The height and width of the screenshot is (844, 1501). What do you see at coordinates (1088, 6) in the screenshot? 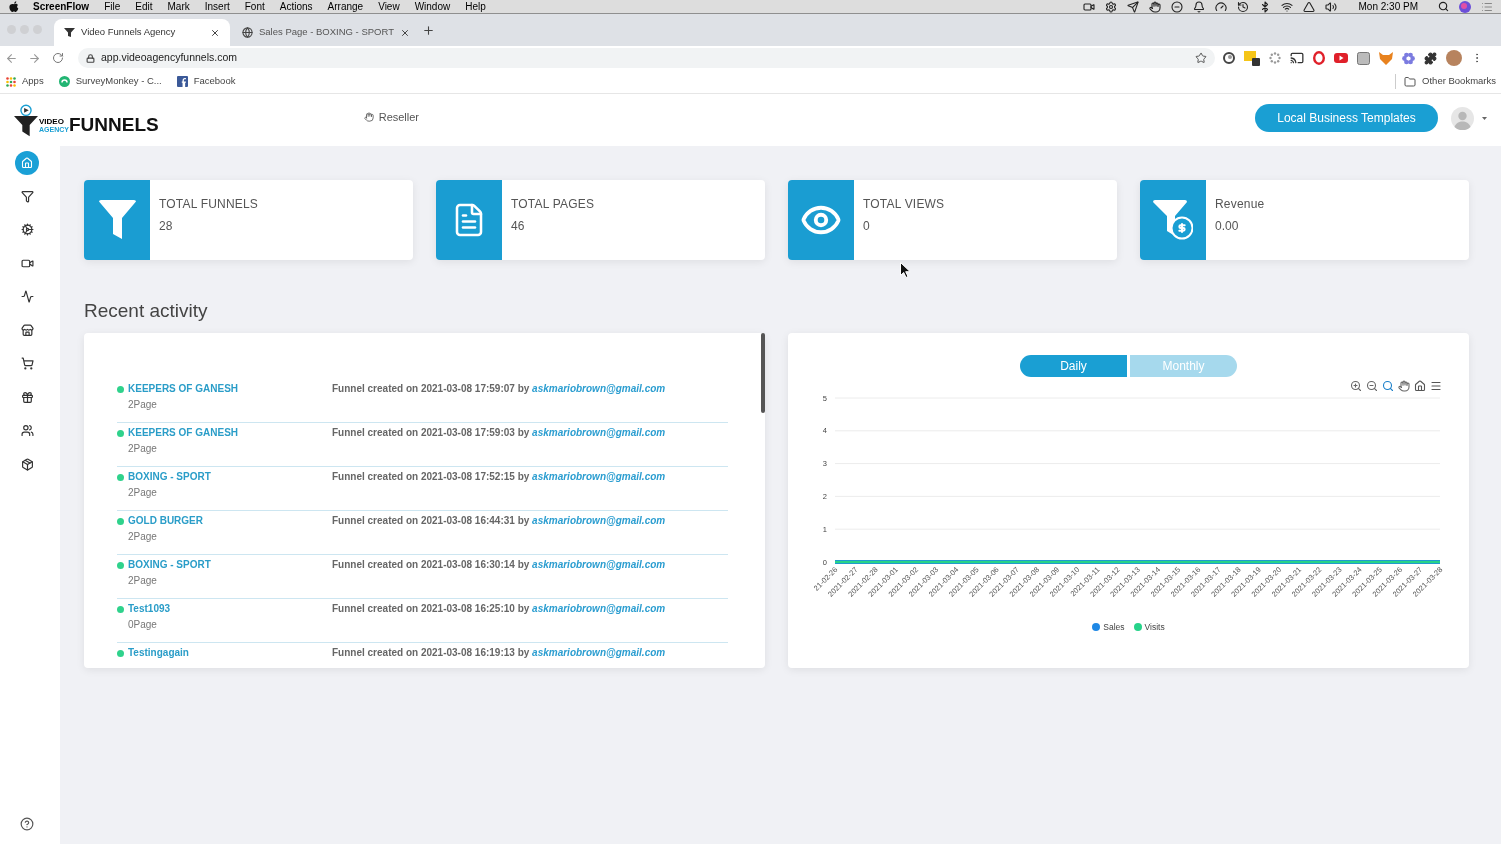
I see `video-camera-icon` at bounding box center [1088, 6].